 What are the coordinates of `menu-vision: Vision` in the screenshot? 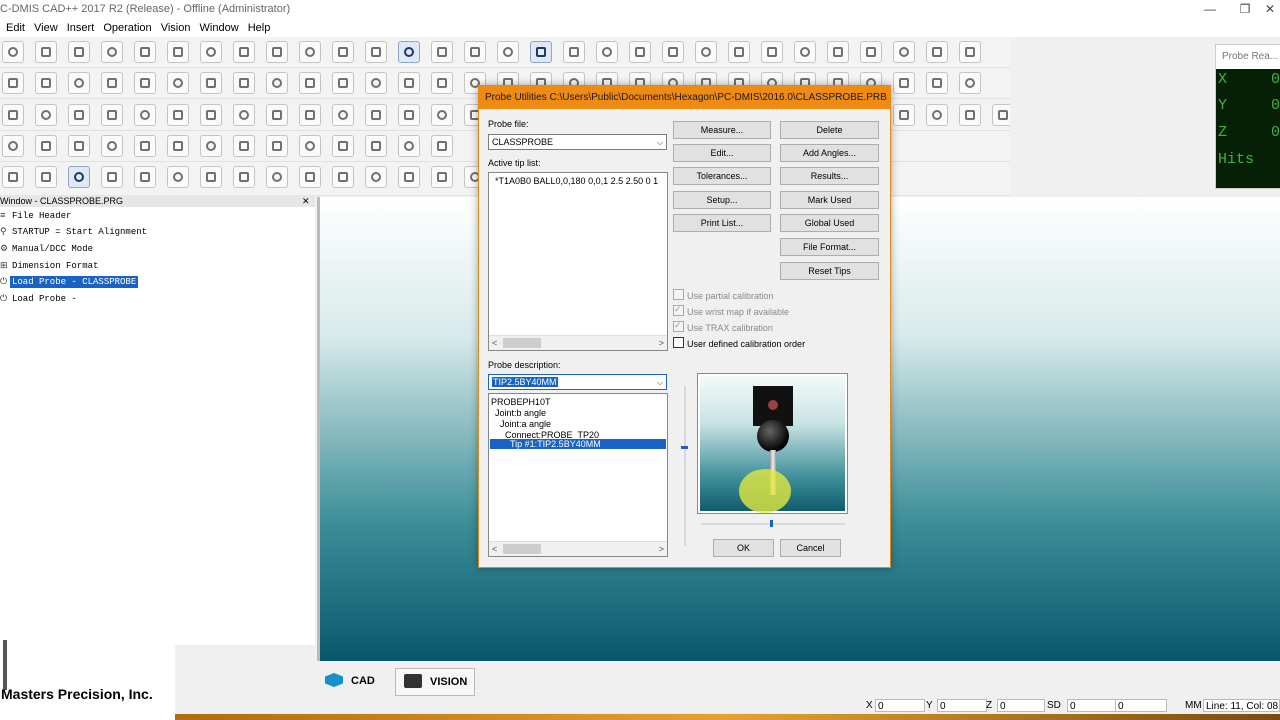 It's located at (176, 28).